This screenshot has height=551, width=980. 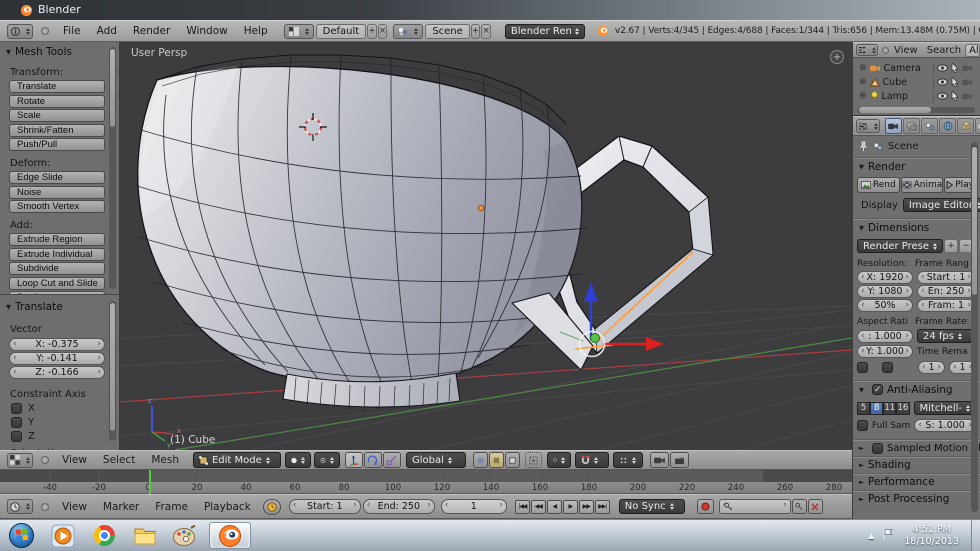 I want to click on rotate-button: Rotate, so click(x=57, y=101).